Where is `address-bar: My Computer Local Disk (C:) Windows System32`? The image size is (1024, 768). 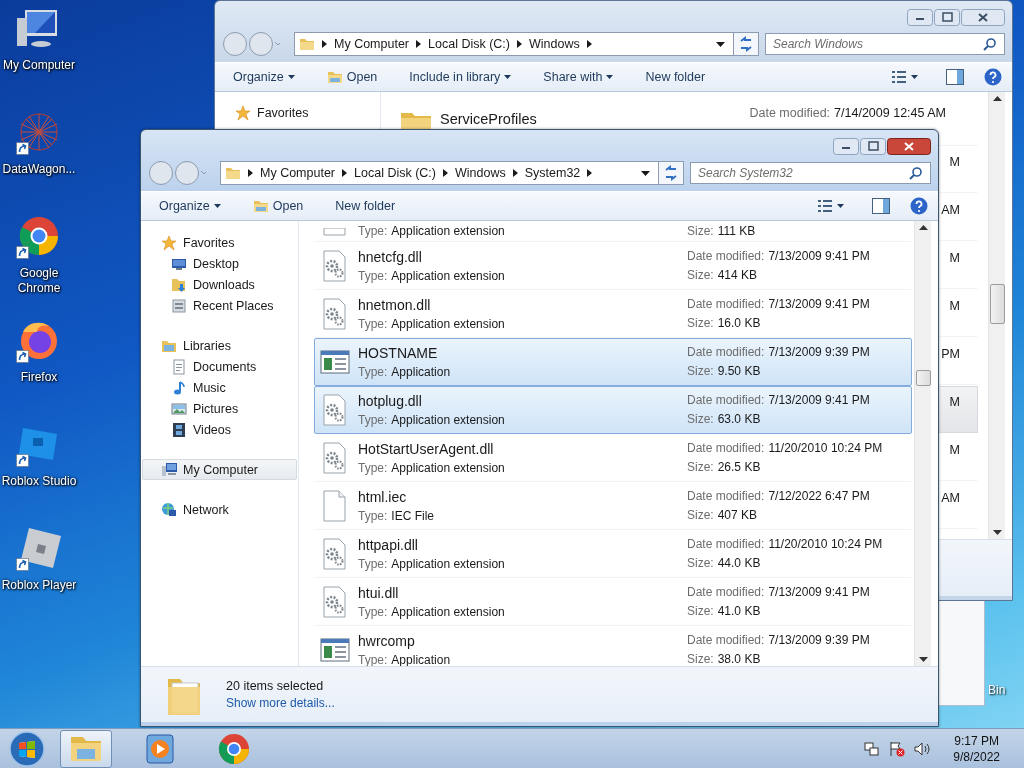
address-bar: My Computer Local Disk (C:) Windows System32 is located at coordinates (439, 173).